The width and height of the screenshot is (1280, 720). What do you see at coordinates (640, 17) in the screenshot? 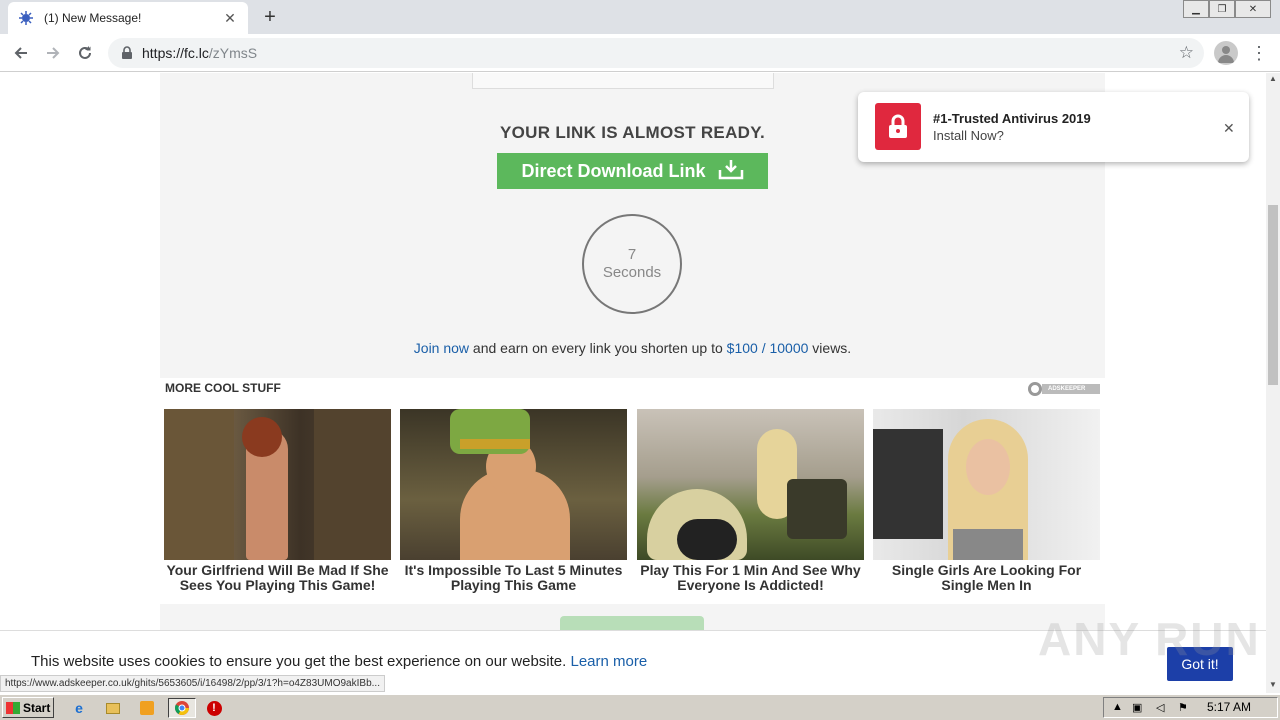
I see `tab-strip: (1) New Message! ✕ + ▁ ❐ ✕` at bounding box center [640, 17].